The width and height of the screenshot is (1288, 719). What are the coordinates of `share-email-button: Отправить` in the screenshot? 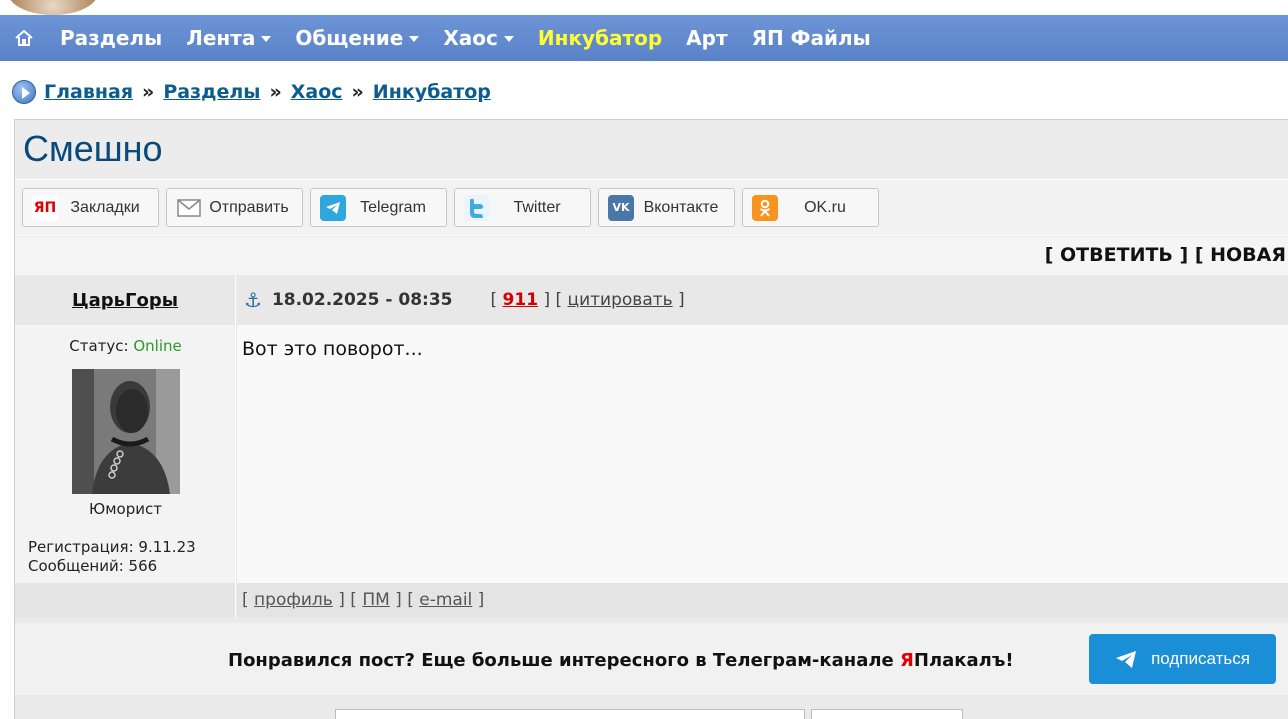 It's located at (234, 207).